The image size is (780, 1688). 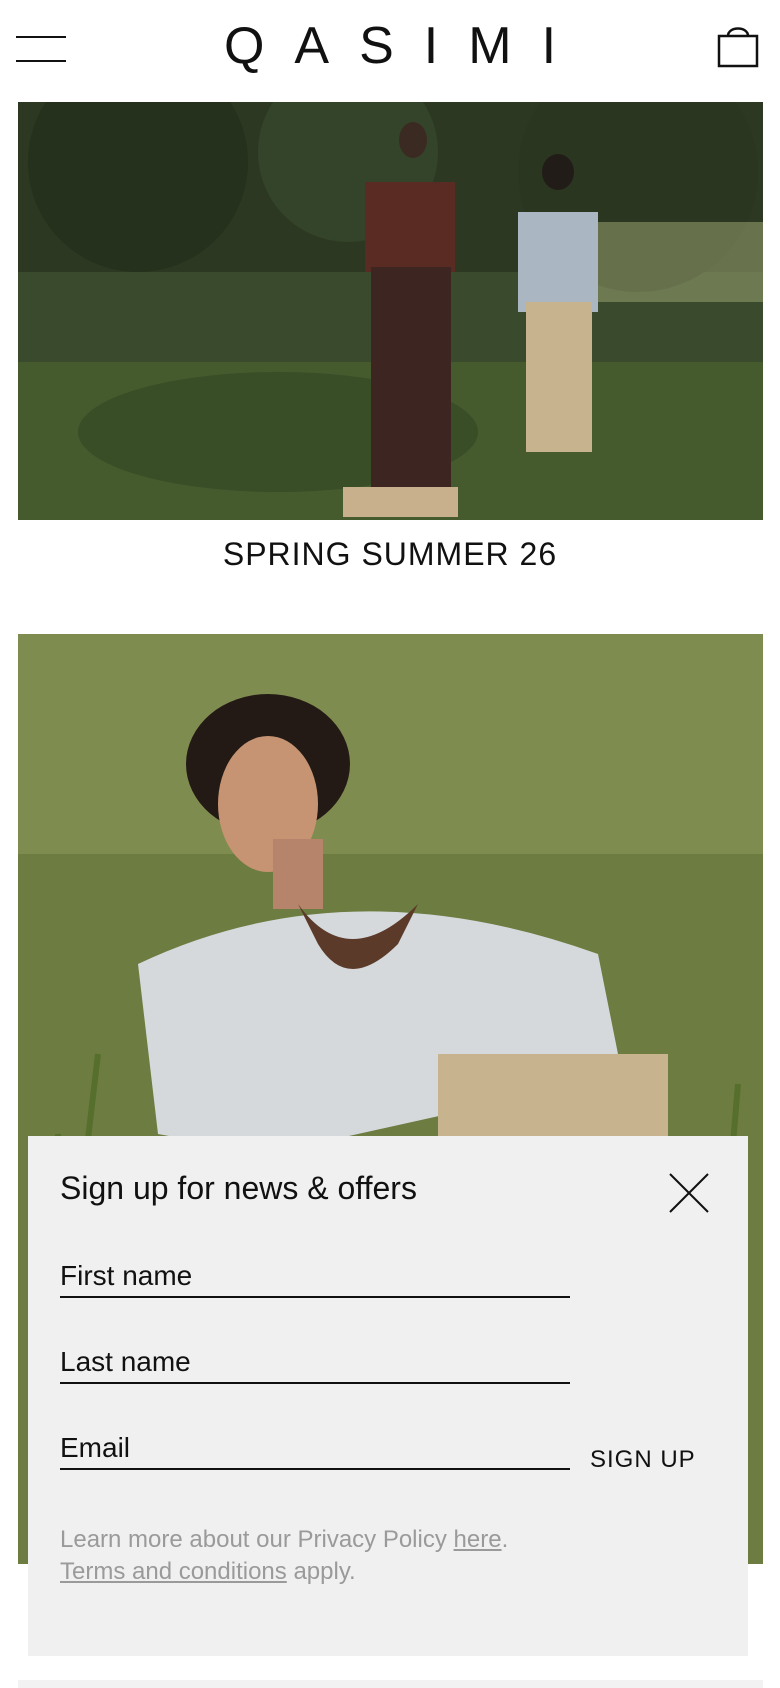 I want to click on terms-end: apply., so click(x=321, y=1571).